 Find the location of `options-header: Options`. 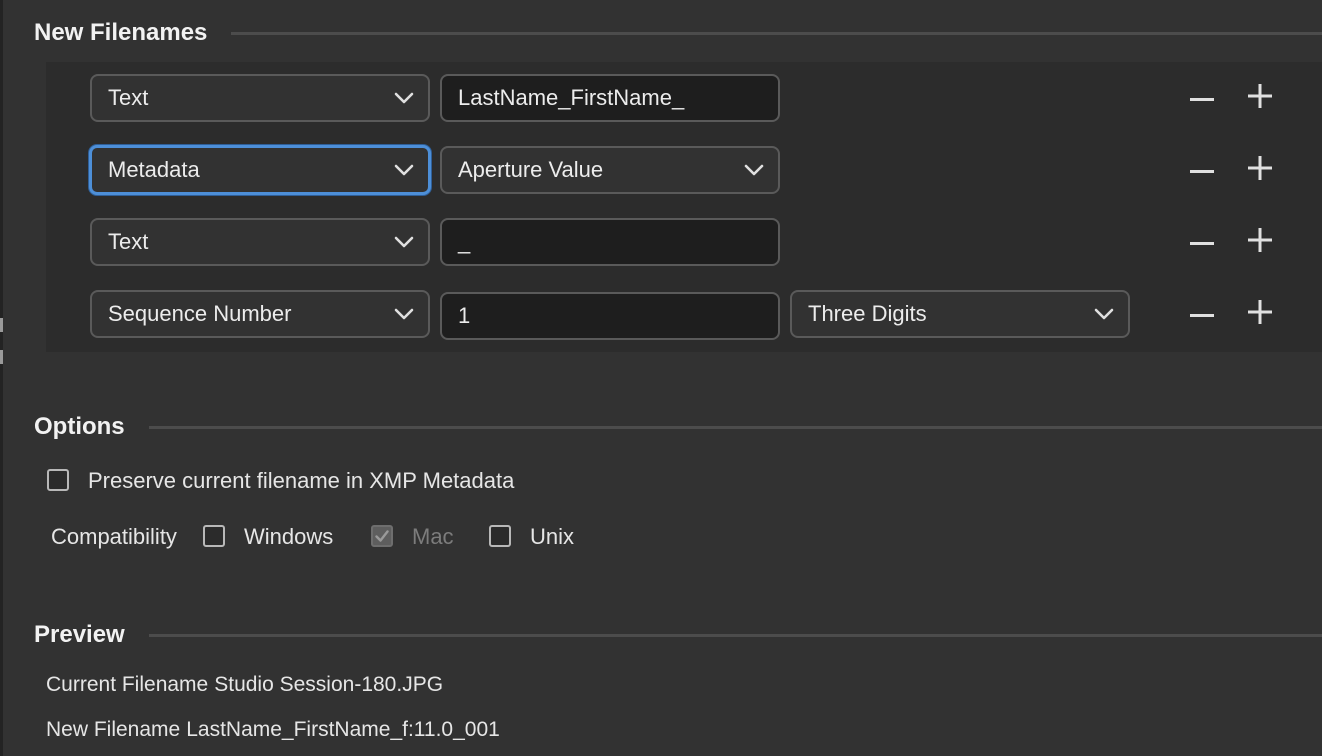

options-header: Options is located at coordinates (678, 427).